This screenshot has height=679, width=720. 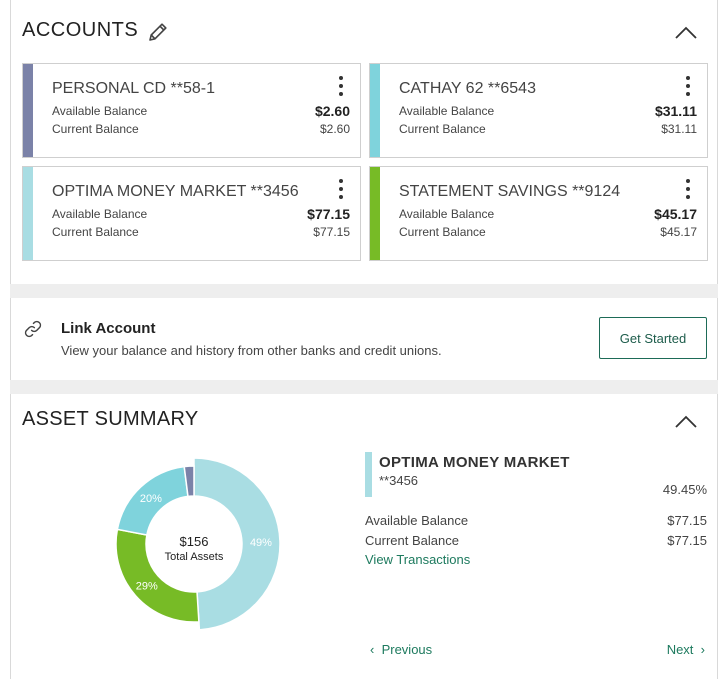 What do you see at coordinates (108, 328) in the screenshot?
I see `link-account-title: Link Account` at bounding box center [108, 328].